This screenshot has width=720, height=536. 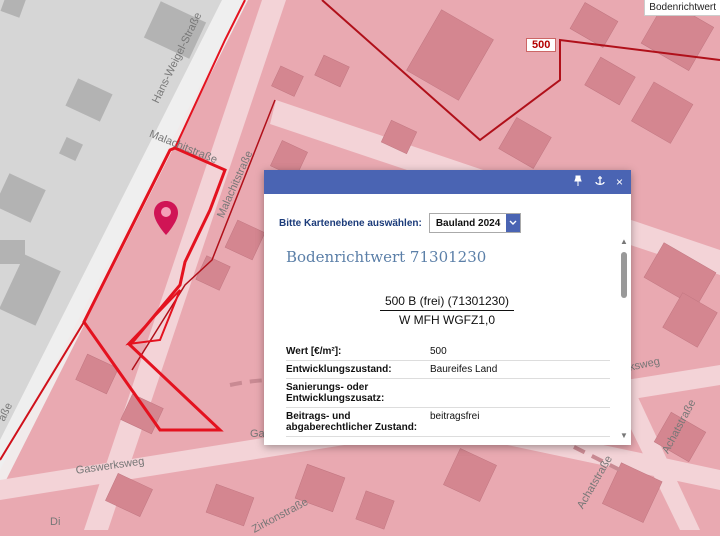 I want to click on scroll-up-icon: ▲, so click(x=624, y=242).